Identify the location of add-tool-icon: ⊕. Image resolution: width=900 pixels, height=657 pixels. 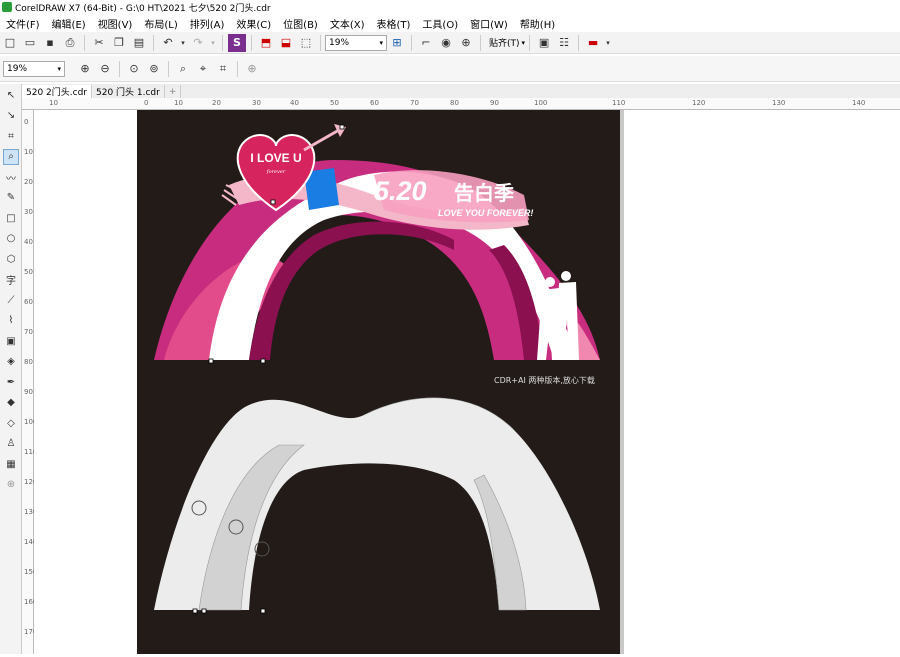
(11, 485).